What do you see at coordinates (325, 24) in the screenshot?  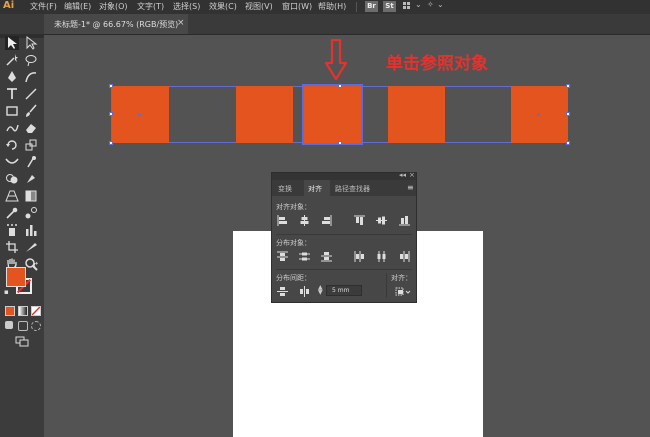 I see `document-tab-bar: 未标题-1* @ 66.67% (RGB/预览) ×` at bounding box center [325, 24].